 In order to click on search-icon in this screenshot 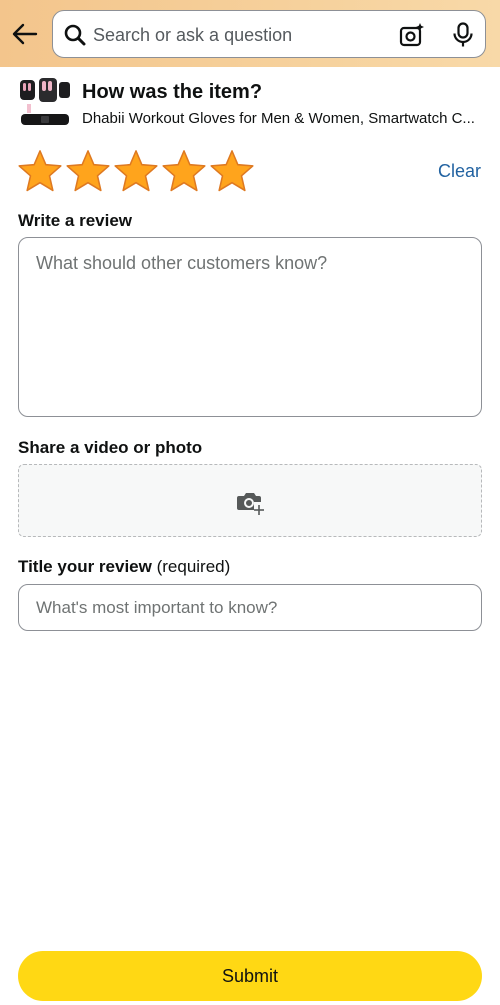, I will do `click(75, 35)`.